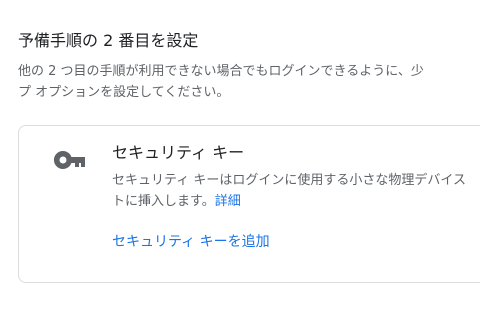  I want to click on section-heading: 予備手順の 2 番目を設定, so click(108, 40).